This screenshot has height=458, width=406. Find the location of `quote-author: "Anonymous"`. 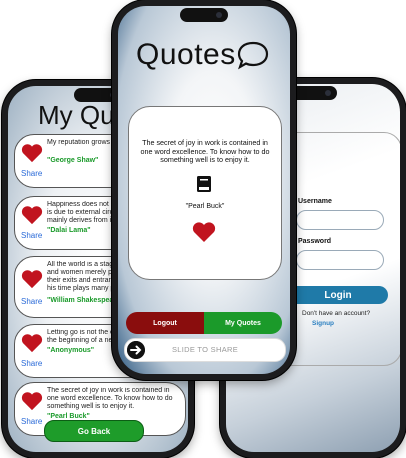

quote-author: "Anonymous" is located at coordinates (71, 350).